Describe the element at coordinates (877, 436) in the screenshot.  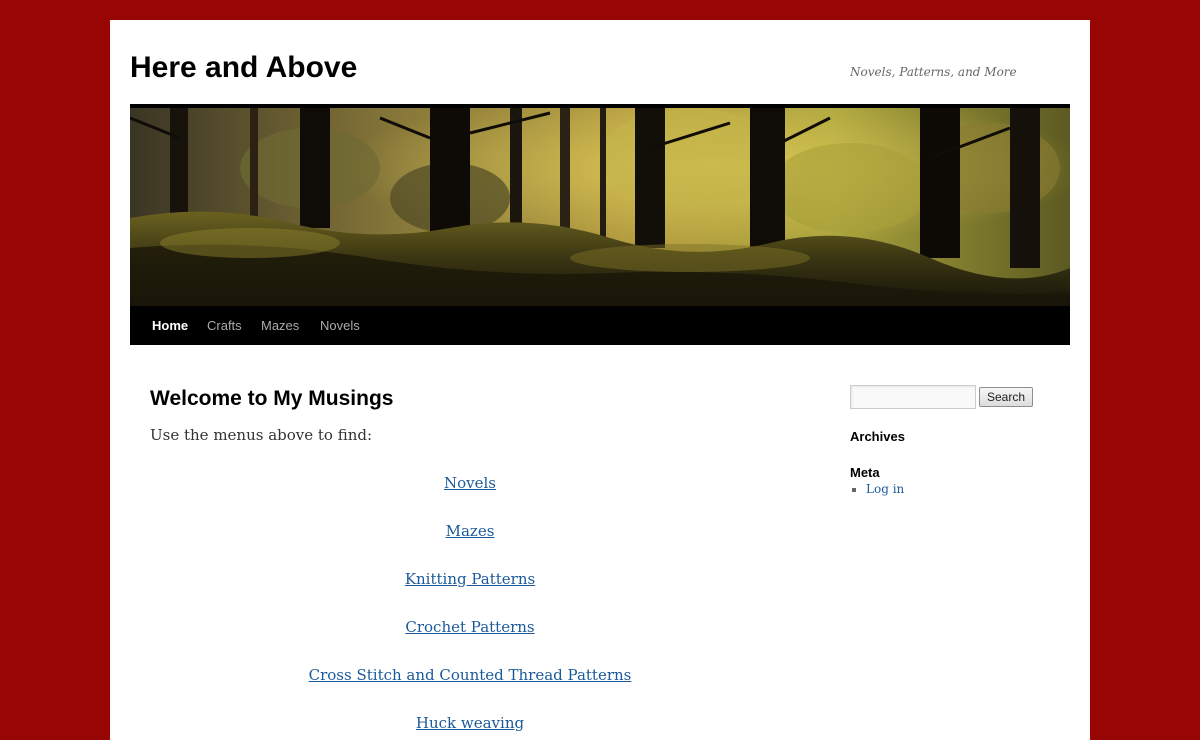
I see `archives-widget-title: Archives` at that location.